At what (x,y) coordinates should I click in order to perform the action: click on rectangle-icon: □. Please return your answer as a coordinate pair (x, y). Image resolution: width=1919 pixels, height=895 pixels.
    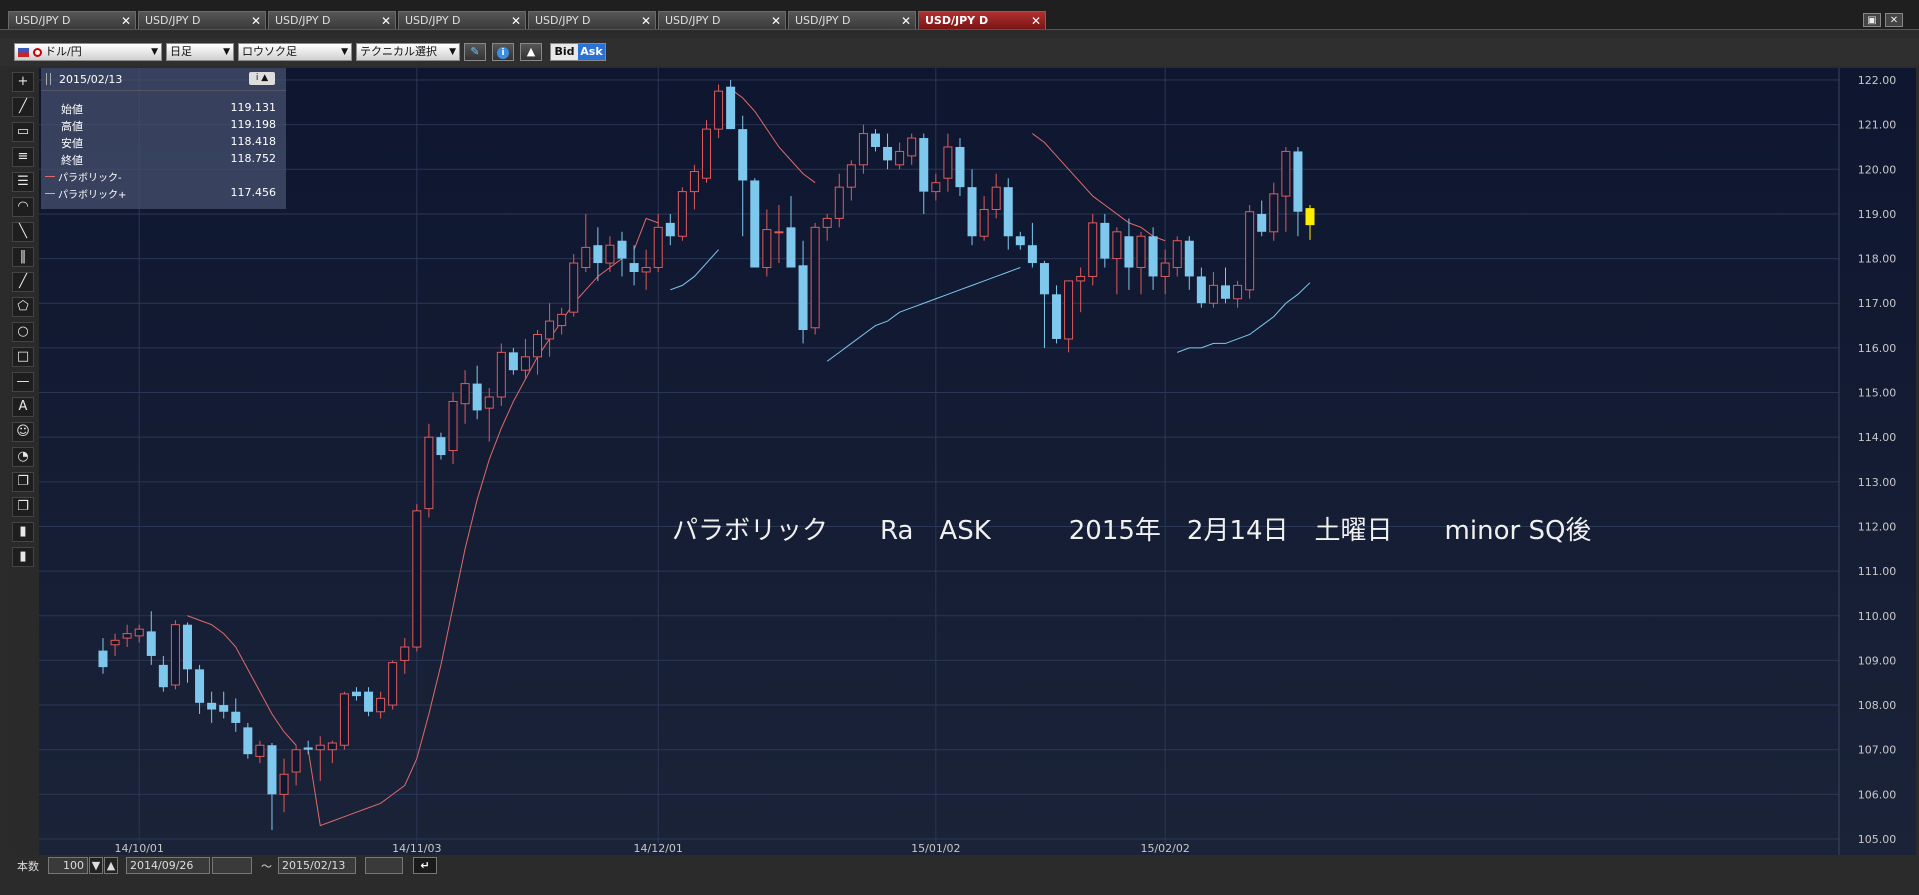
    Looking at the image, I should click on (23, 357).